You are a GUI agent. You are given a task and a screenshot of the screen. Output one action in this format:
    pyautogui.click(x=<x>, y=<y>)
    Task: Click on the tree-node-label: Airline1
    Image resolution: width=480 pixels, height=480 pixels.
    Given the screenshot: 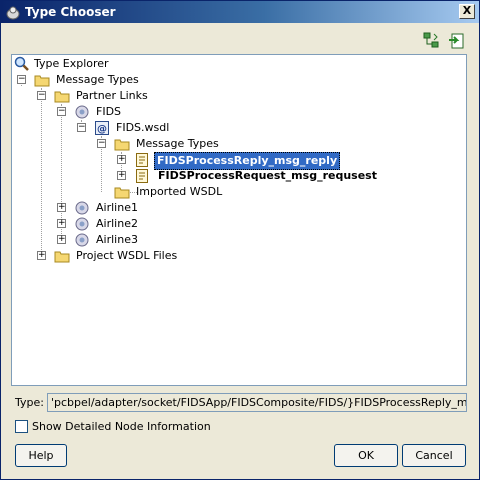 What is the action you would take?
    pyautogui.click(x=117, y=207)
    